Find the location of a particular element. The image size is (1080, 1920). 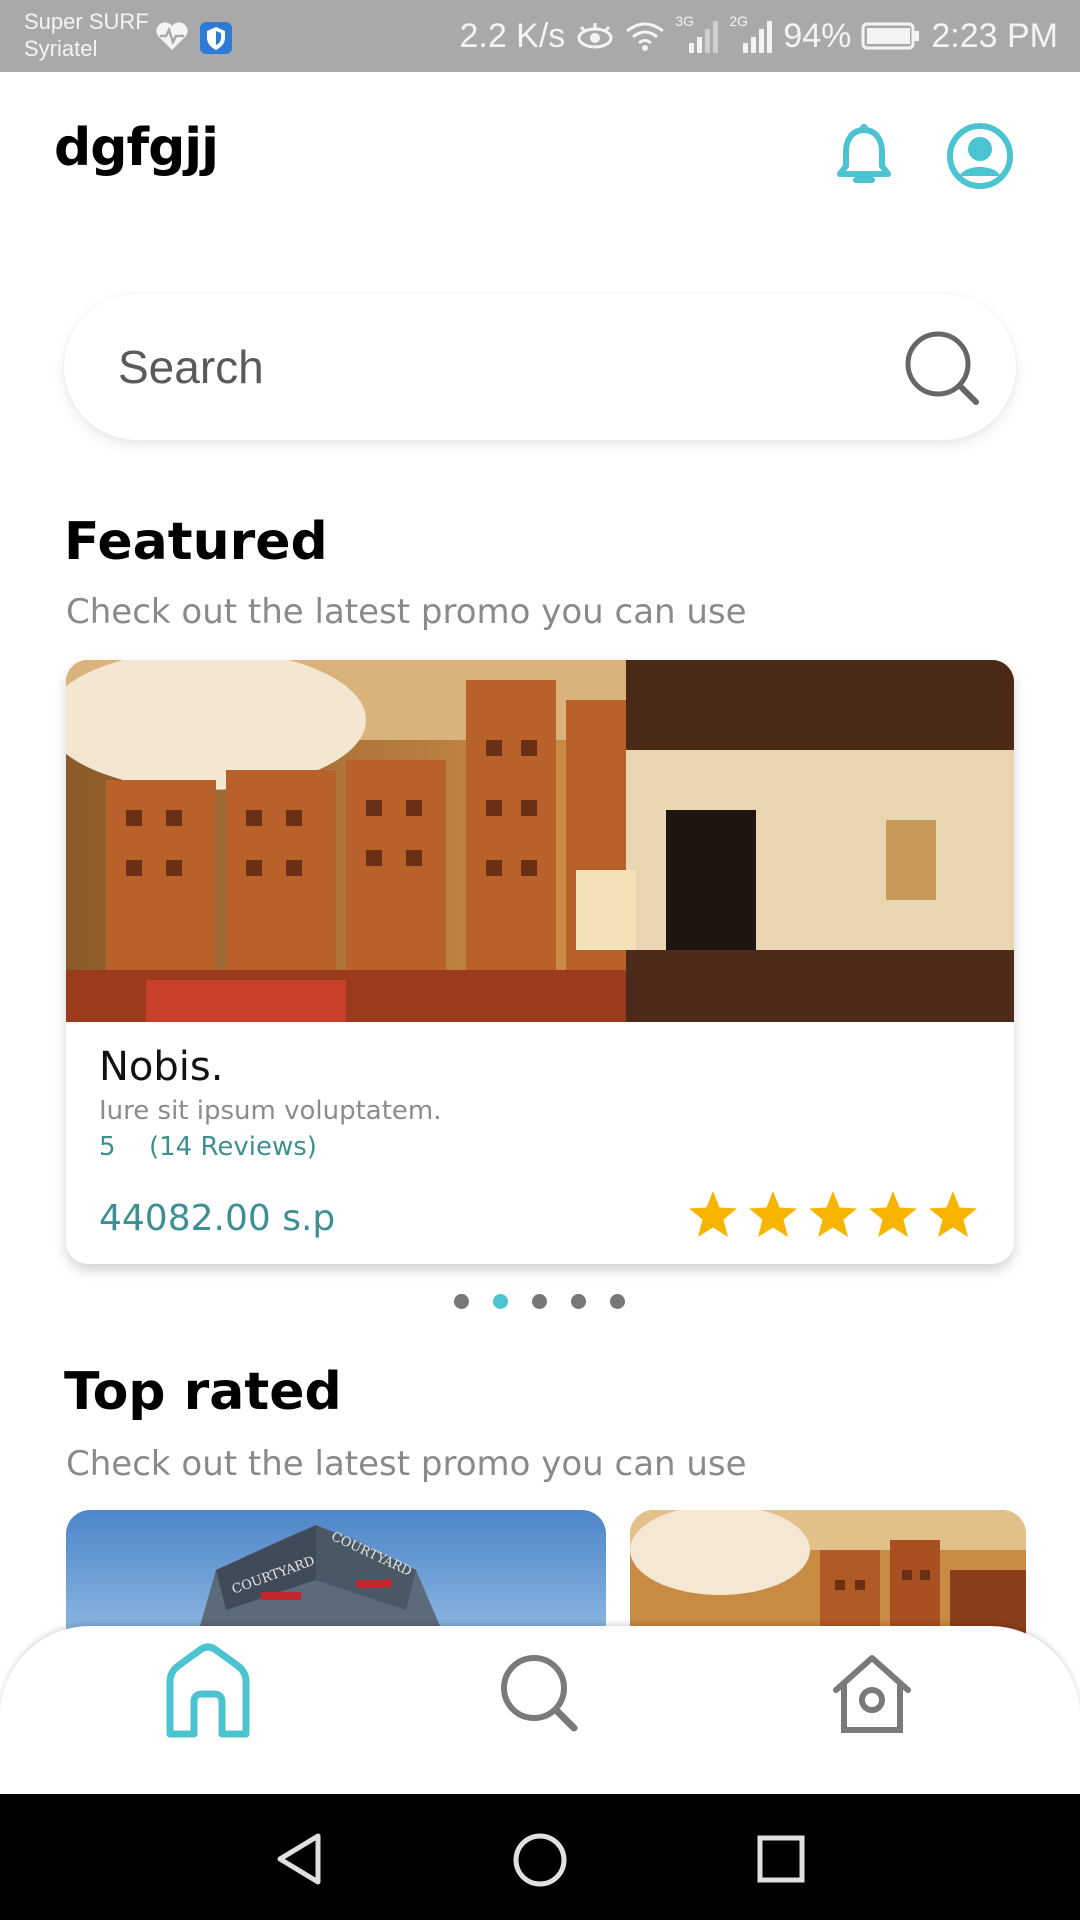

carrier-line-2: Syriatel is located at coordinates (61, 48).